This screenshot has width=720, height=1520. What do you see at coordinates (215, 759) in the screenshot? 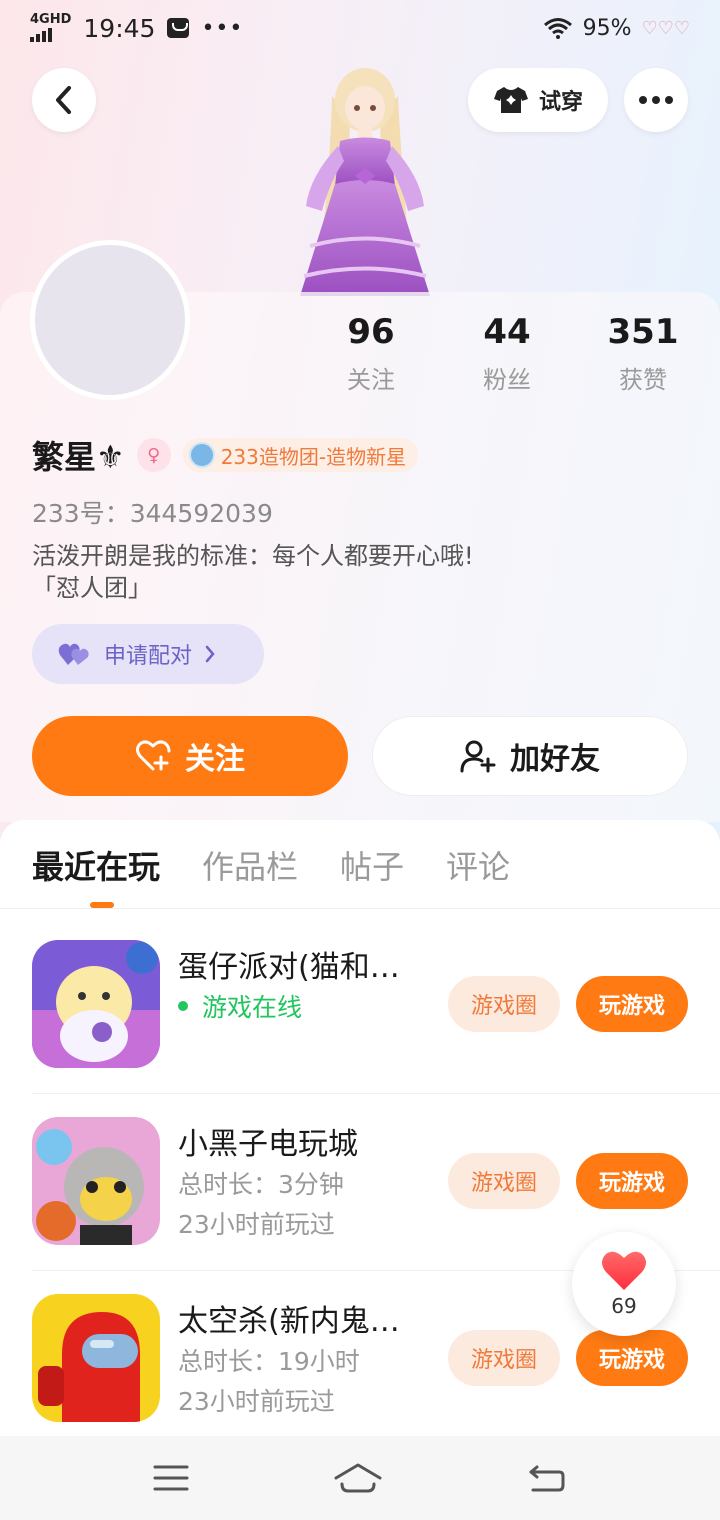
I see `follow-label: 关注` at bounding box center [215, 759].